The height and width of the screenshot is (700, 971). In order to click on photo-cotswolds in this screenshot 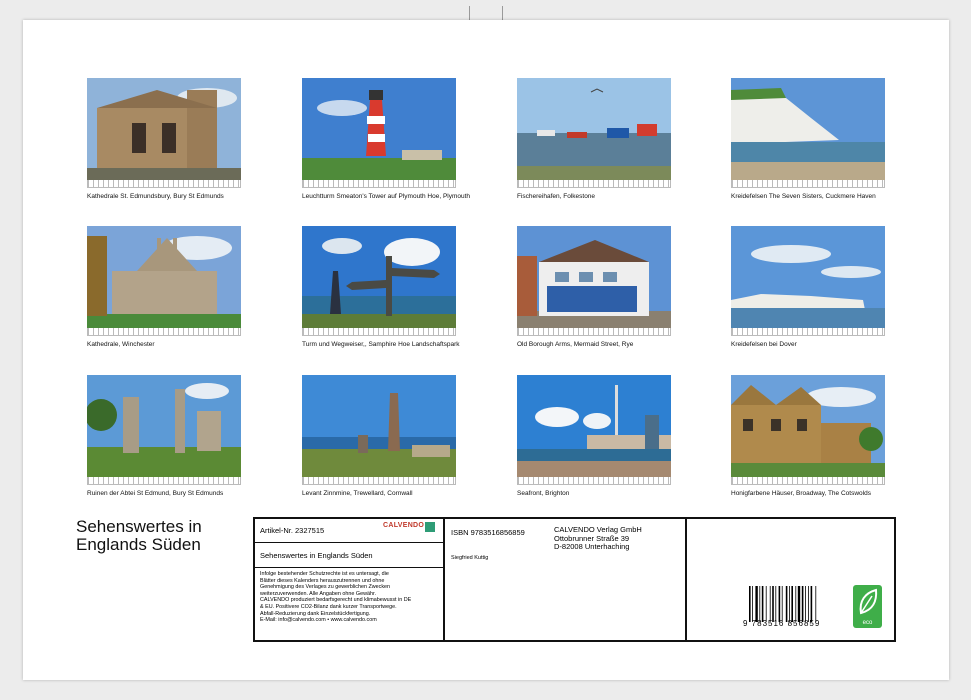, I will do `click(808, 426)`.